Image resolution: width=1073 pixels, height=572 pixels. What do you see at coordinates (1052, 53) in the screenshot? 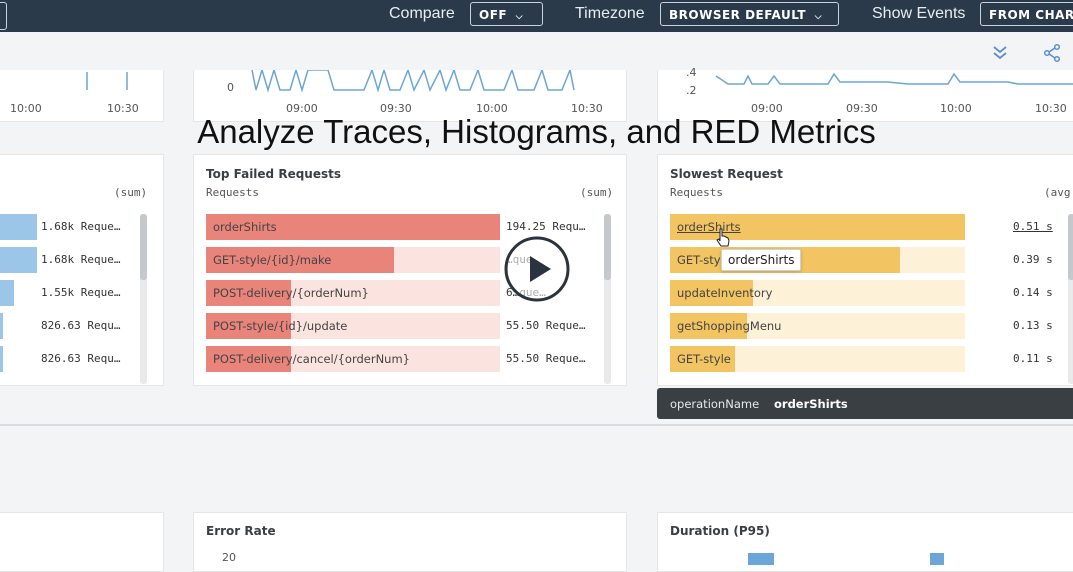
I see `share-icon` at bounding box center [1052, 53].